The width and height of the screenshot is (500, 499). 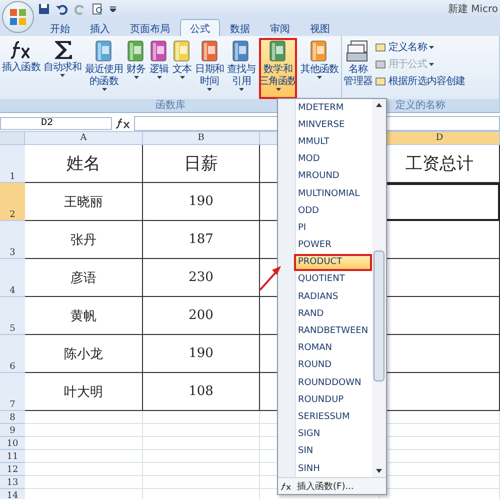 What do you see at coordinates (12, 354) in the screenshot?
I see `row-header: 6` at bounding box center [12, 354].